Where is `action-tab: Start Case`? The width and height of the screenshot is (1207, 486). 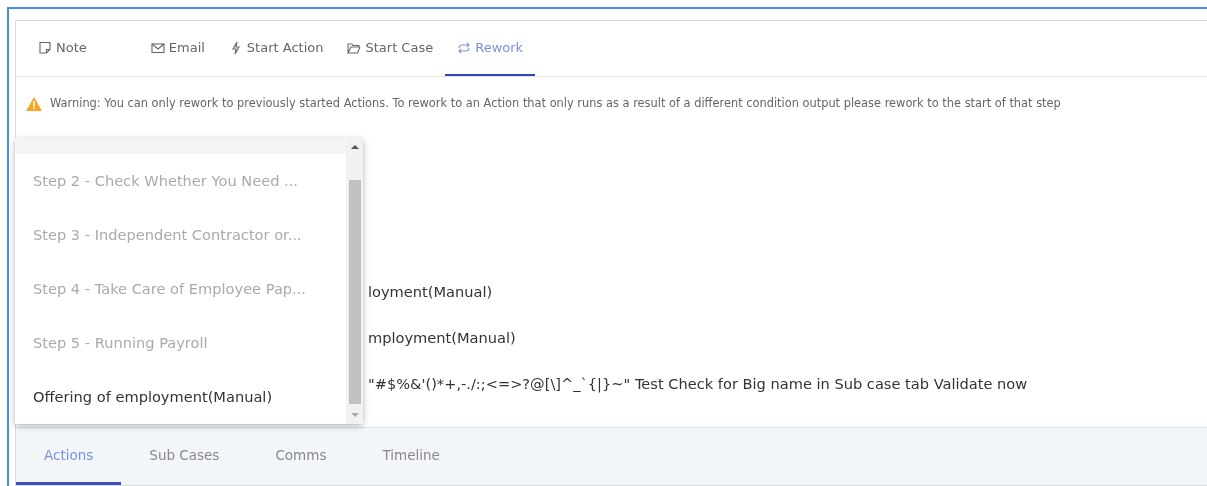 action-tab: Start Case is located at coordinates (390, 48).